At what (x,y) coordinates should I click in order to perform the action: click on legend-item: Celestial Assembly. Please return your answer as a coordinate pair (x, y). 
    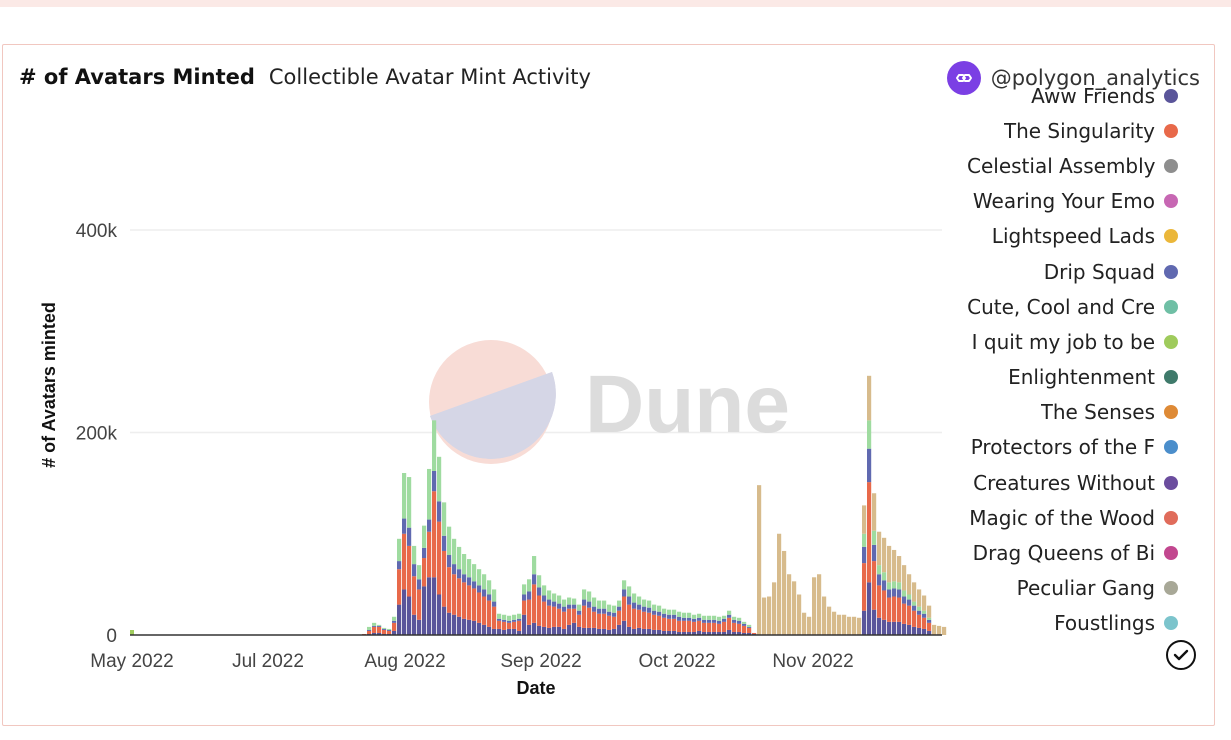
    Looking at the image, I should click on (1060, 165).